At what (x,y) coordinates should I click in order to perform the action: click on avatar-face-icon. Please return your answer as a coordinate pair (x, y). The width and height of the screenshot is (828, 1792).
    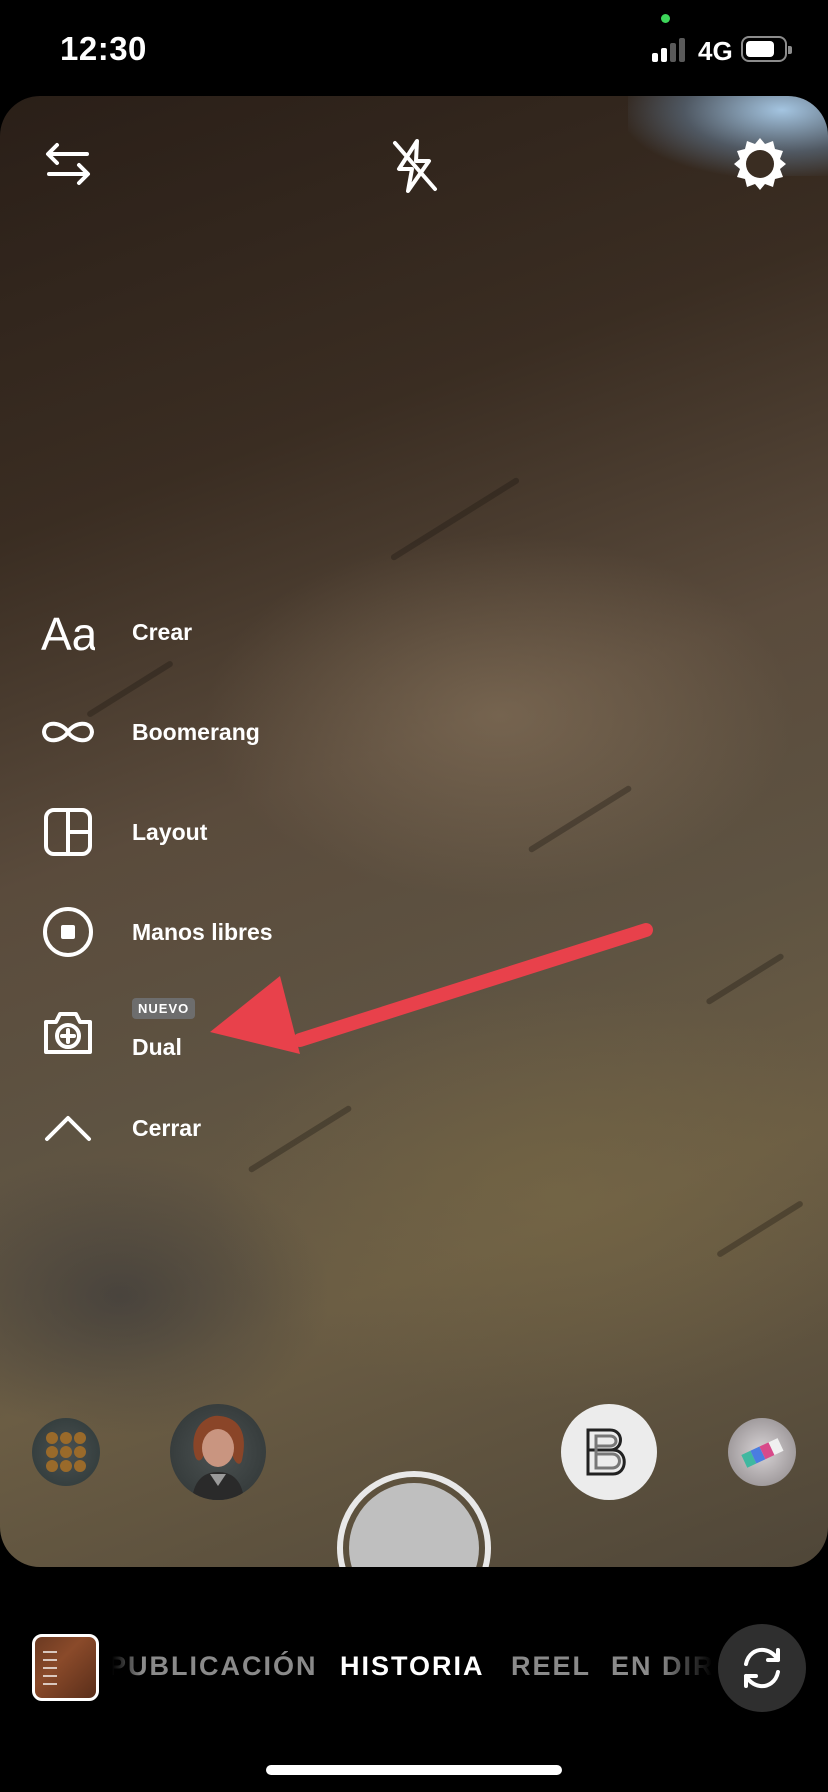
    Looking at the image, I should click on (218, 1457).